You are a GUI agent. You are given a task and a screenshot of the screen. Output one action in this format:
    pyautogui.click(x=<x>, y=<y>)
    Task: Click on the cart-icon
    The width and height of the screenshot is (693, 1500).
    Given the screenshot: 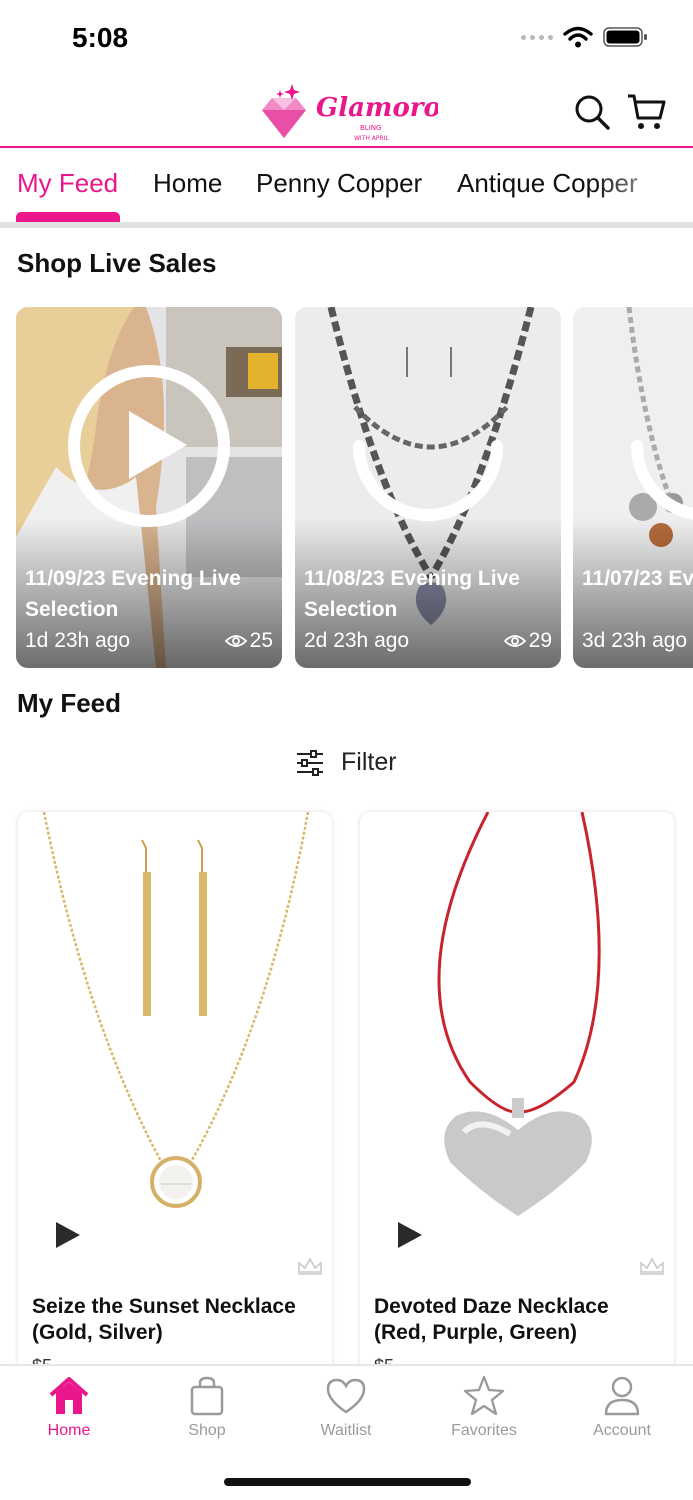 What is the action you would take?
    pyautogui.click(x=647, y=111)
    